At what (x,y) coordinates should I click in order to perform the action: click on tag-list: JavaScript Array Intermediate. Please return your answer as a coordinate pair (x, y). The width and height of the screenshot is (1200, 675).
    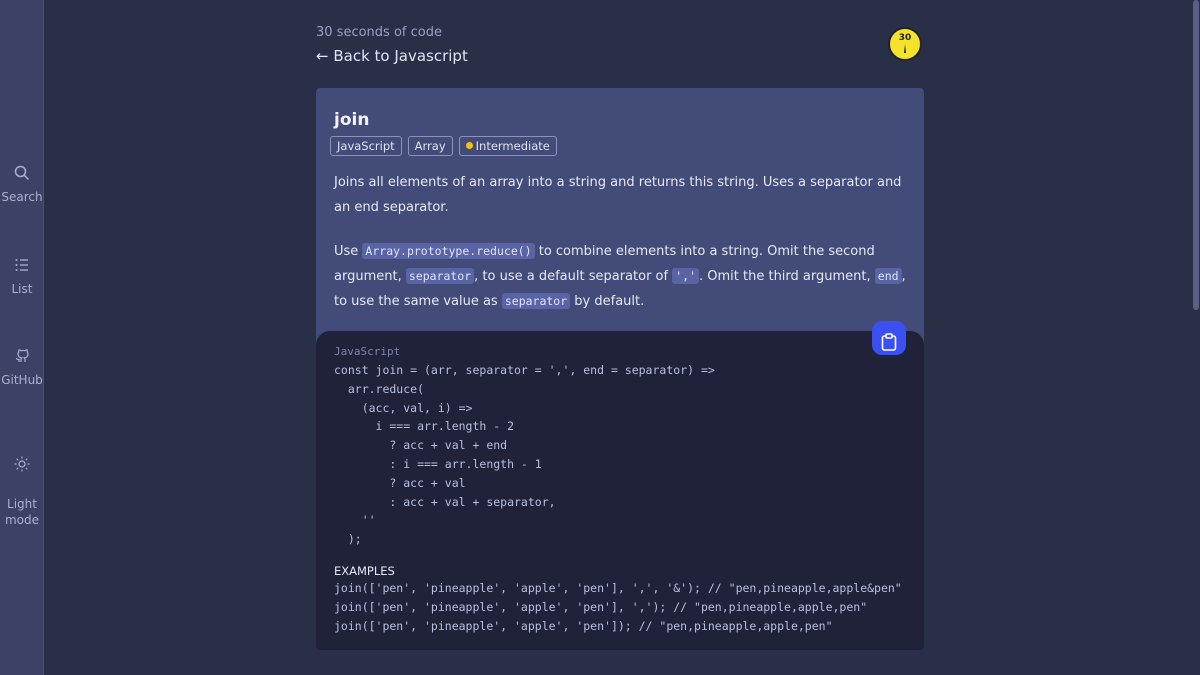
    Looking at the image, I should click on (443, 146).